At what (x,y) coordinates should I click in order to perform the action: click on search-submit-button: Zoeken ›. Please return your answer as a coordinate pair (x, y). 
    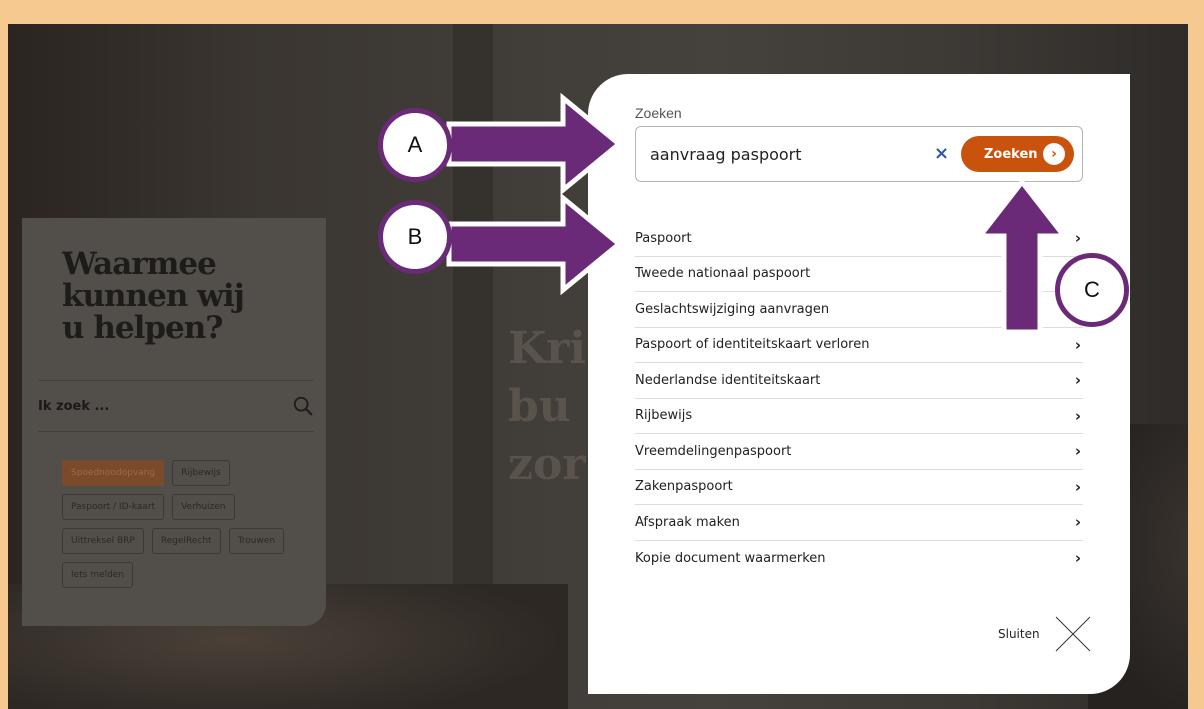
    Looking at the image, I should click on (1017, 154).